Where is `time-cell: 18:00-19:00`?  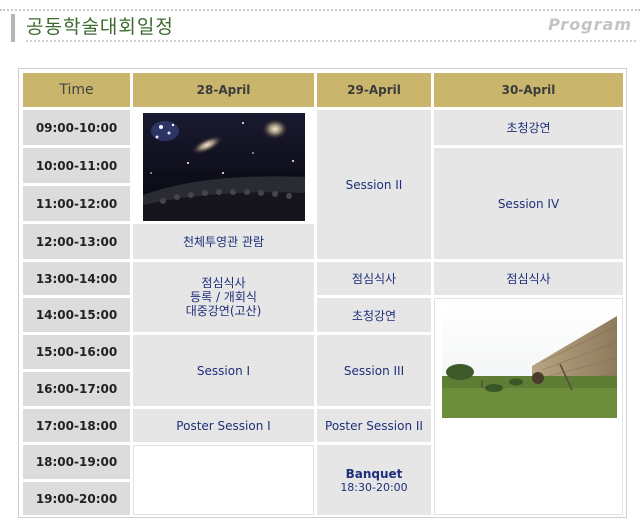 time-cell: 18:00-19:00 is located at coordinates (76, 462).